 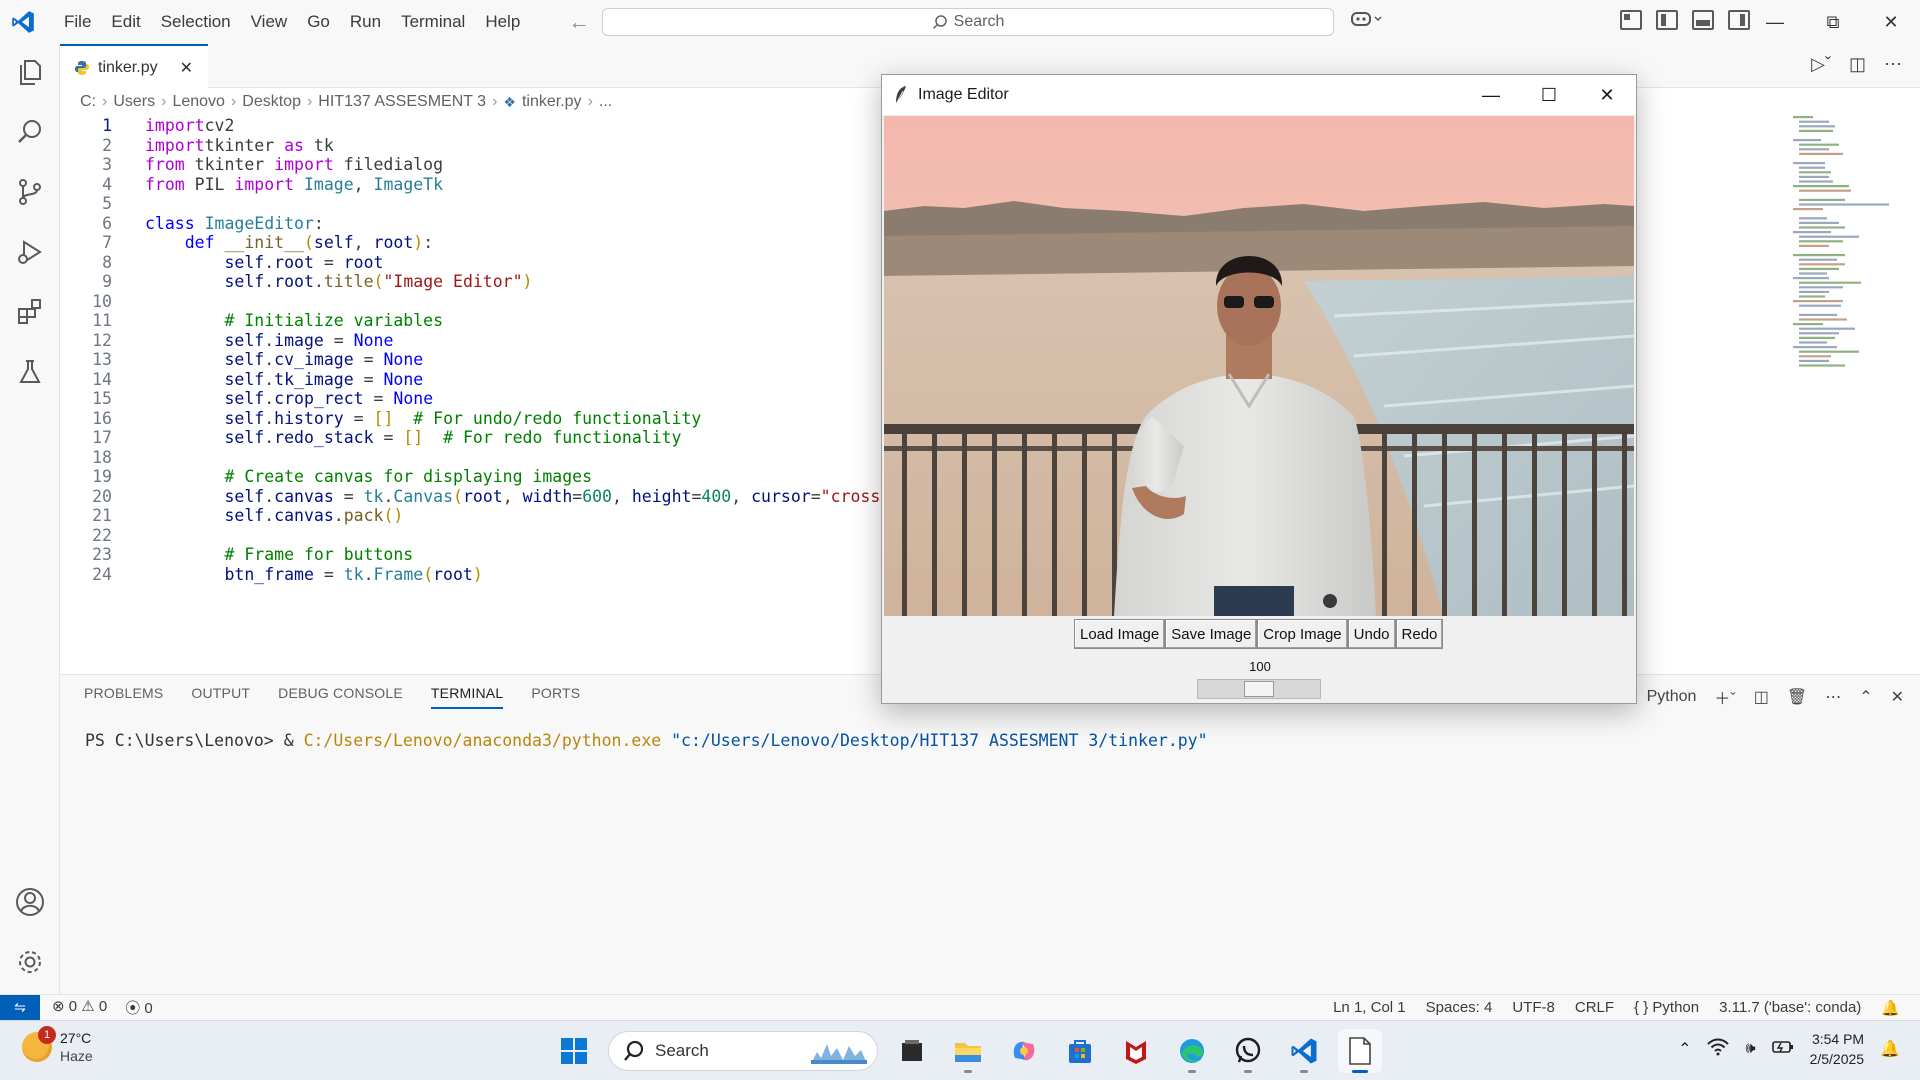 What do you see at coordinates (1790, 1008) in the screenshot?
I see `python-interpreter: 3.11.7 ('base': conda)` at bounding box center [1790, 1008].